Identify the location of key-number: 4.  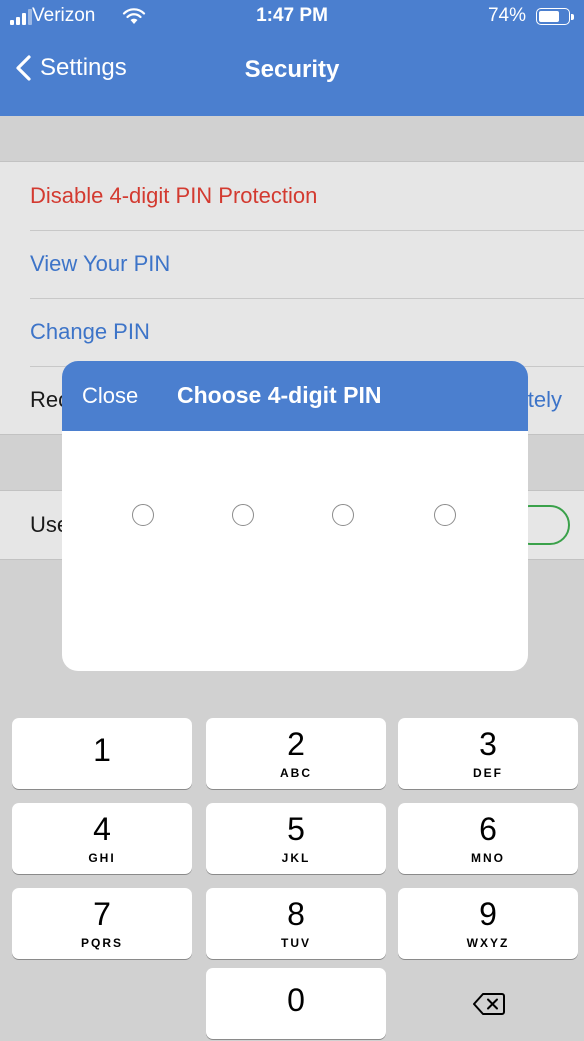
(102, 829).